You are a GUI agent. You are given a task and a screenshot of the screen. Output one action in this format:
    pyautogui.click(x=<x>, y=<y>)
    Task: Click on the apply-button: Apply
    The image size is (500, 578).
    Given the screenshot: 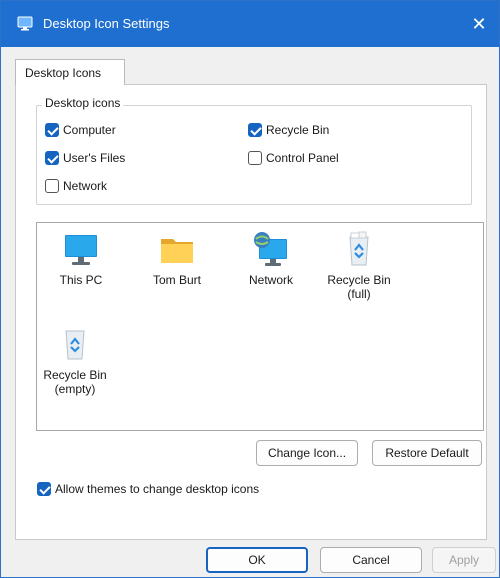 What is the action you would take?
    pyautogui.click(x=464, y=560)
    